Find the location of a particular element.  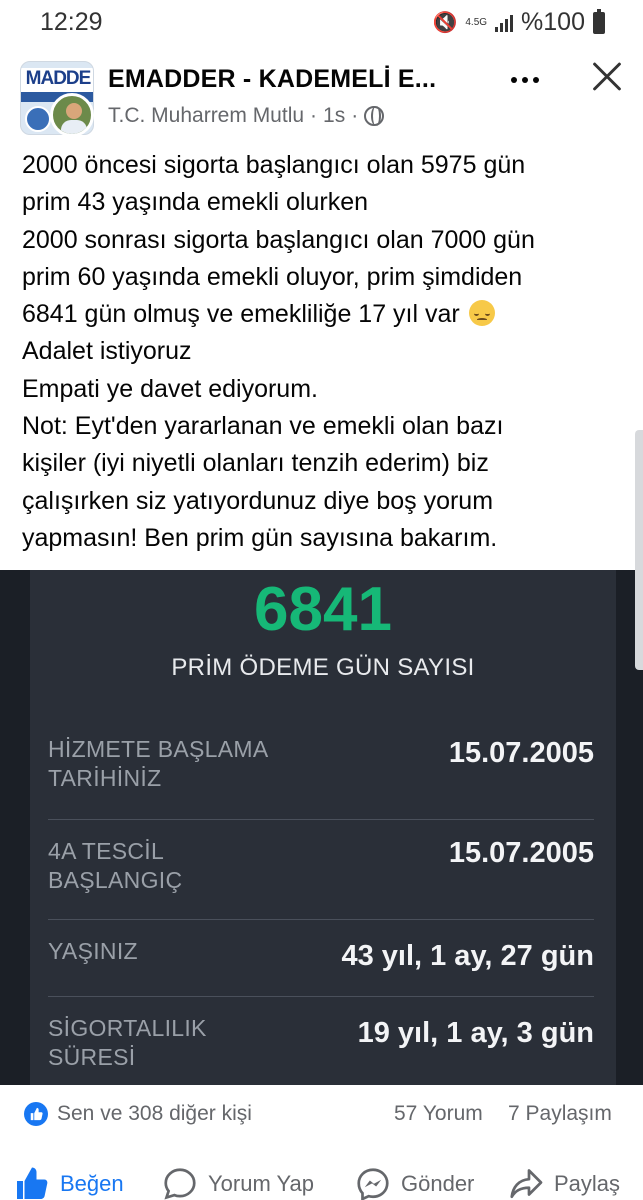

reactions-summary: Sen ve 308 diğer kişi is located at coordinates (154, 1114).